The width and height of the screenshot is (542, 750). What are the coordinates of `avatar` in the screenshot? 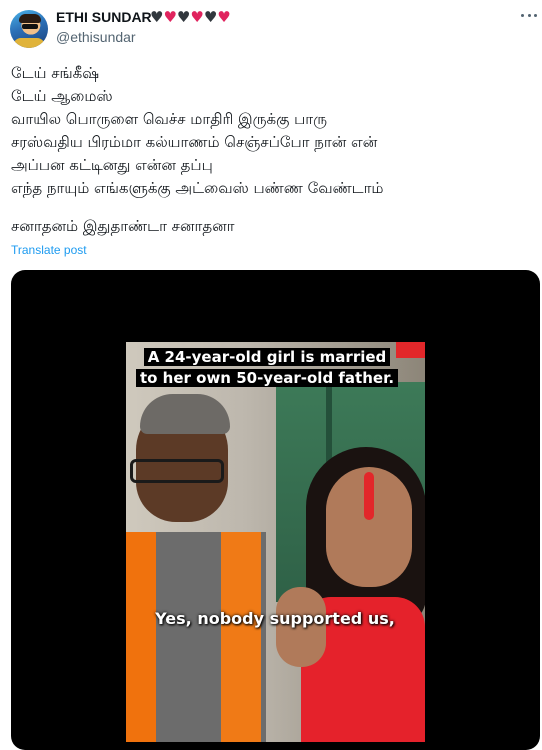 It's located at (29, 29).